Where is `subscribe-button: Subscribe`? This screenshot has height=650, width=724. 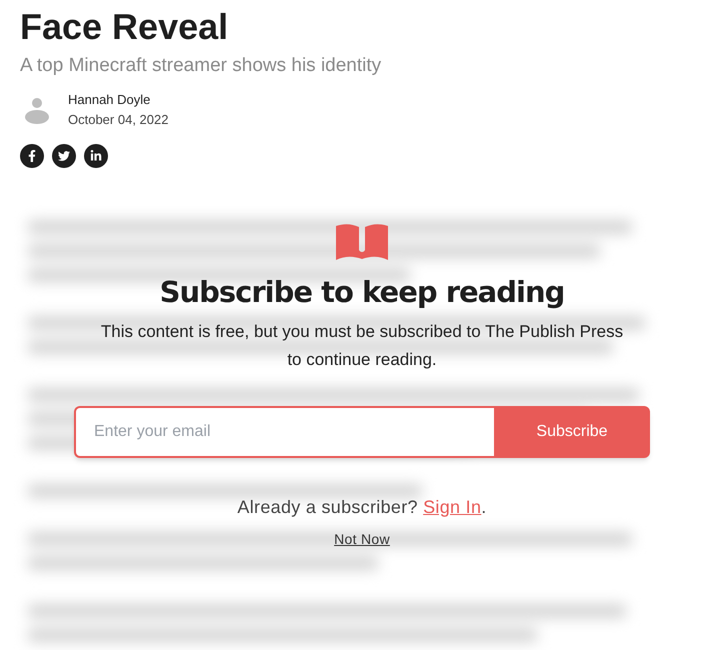 subscribe-button: Subscribe is located at coordinates (572, 432).